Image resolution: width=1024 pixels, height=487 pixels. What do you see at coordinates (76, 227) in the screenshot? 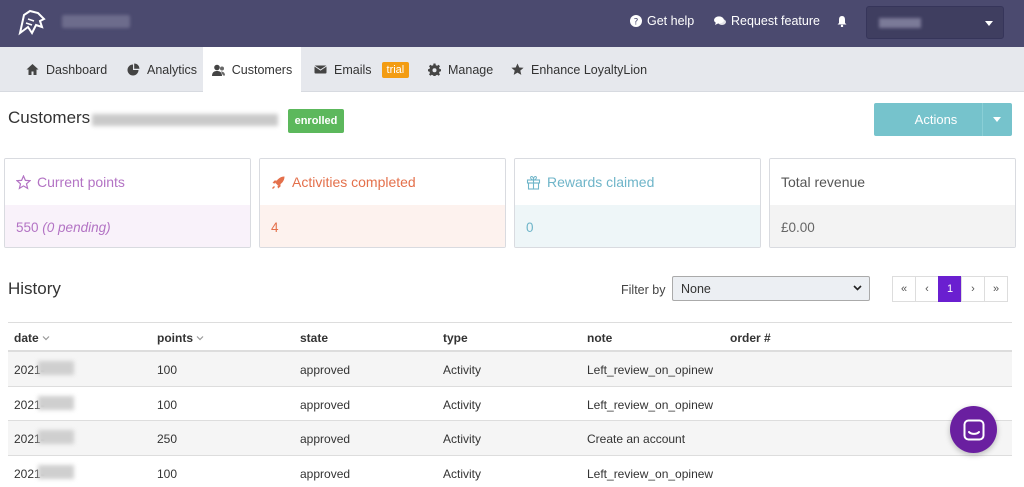
I see `pending-points: (0 pending)` at bounding box center [76, 227].